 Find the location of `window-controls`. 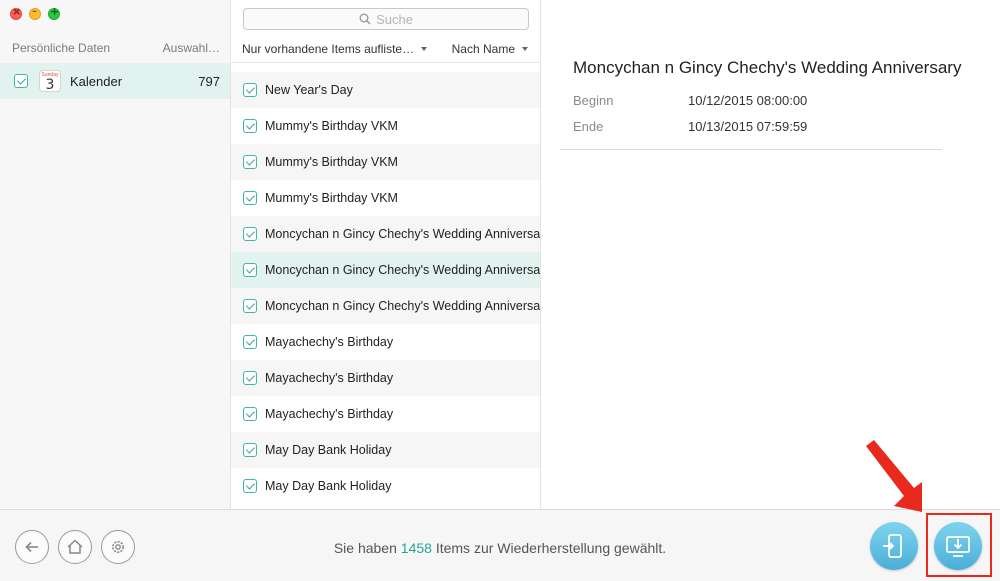

window-controls is located at coordinates (35, 12).